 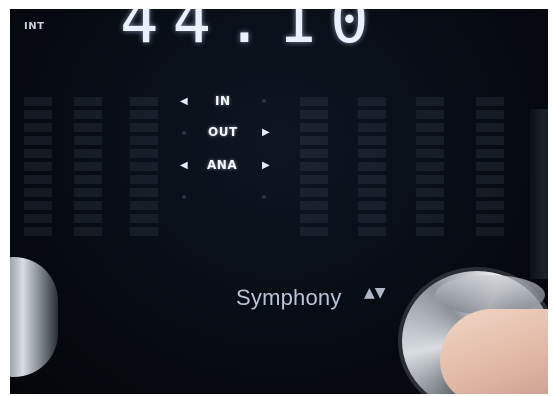 I want to click on int-indicator: INT, so click(x=34, y=26).